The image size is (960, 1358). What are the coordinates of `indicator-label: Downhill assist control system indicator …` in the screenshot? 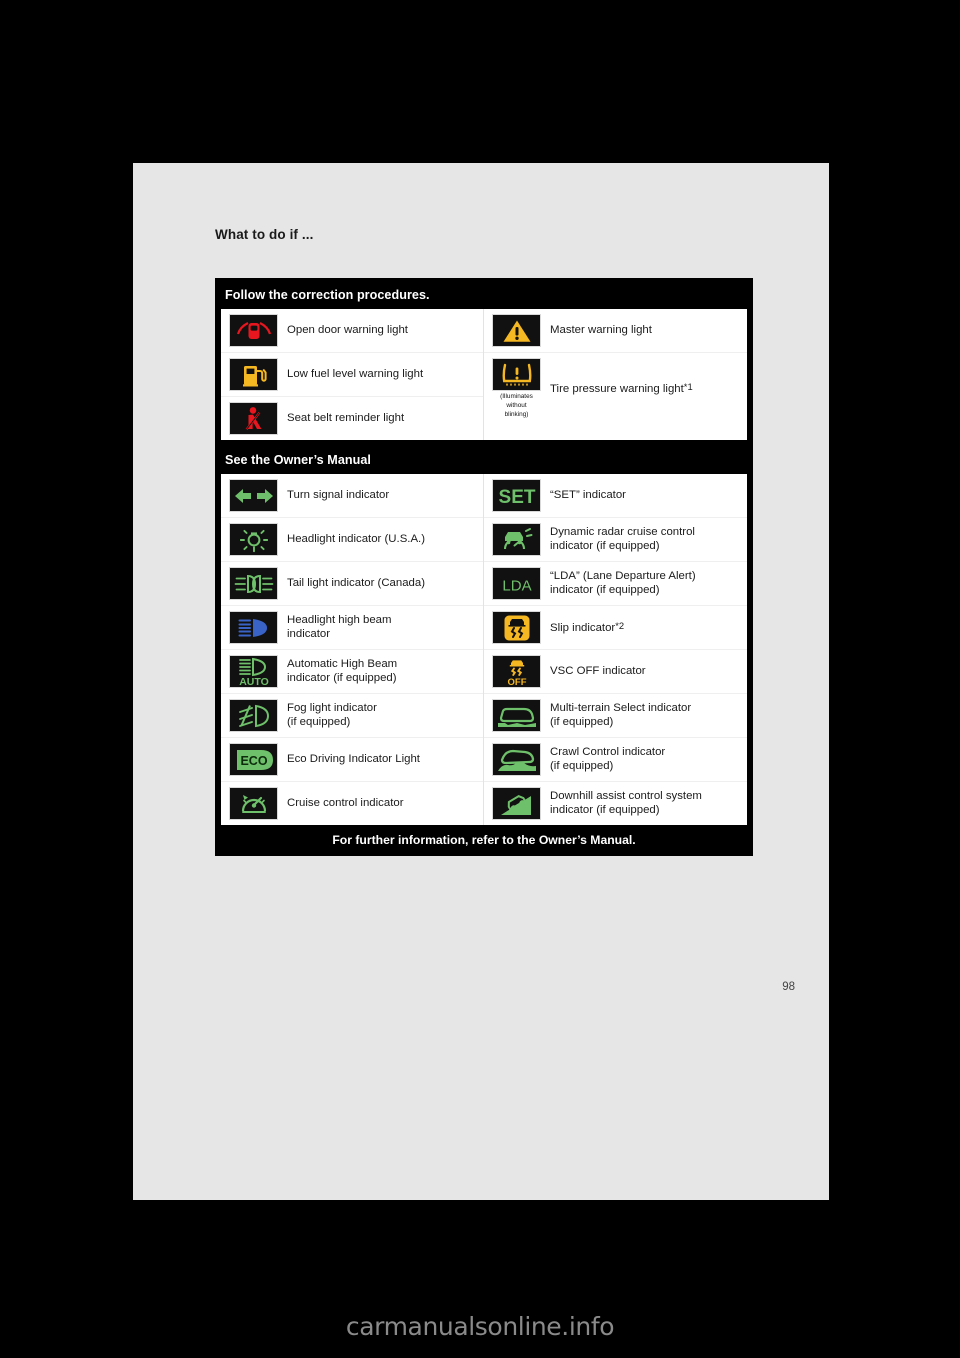 It's located at (626, 802).